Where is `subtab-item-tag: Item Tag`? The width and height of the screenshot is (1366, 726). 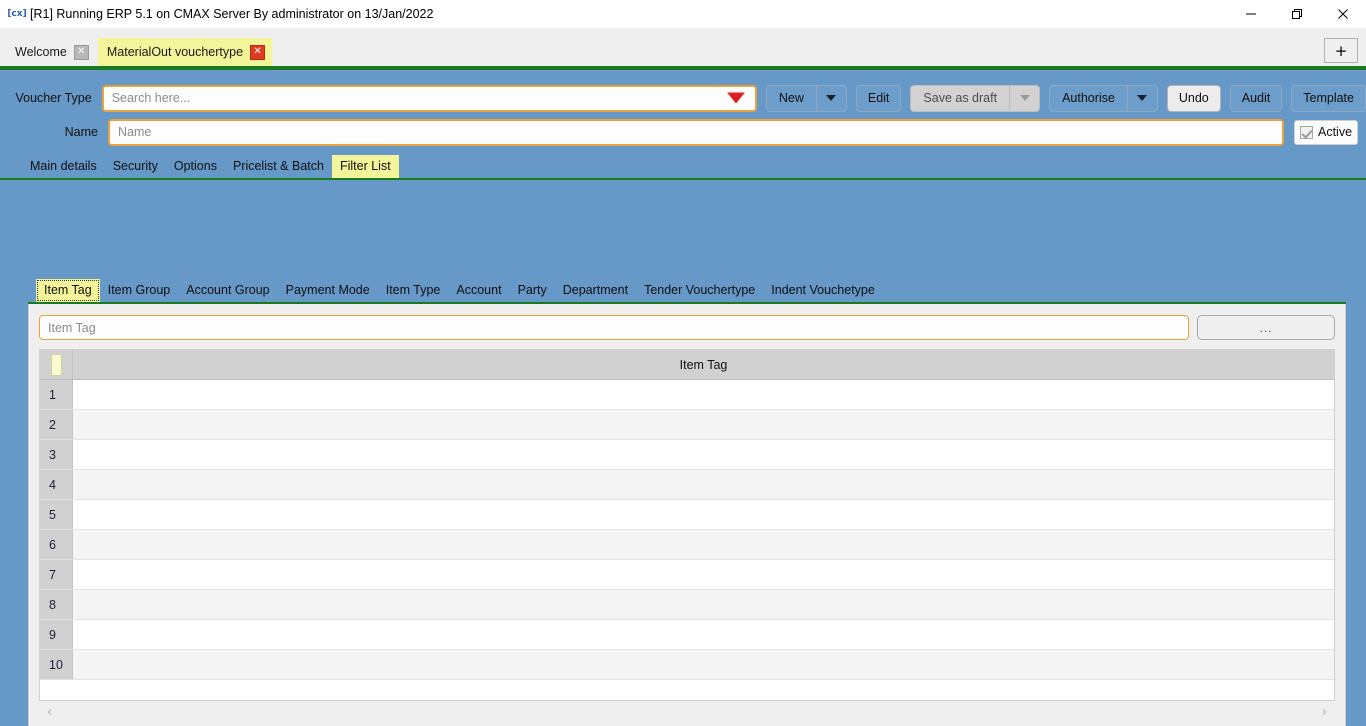 subtab-item-tag: Item Tag is located at coordinates (68, 290).